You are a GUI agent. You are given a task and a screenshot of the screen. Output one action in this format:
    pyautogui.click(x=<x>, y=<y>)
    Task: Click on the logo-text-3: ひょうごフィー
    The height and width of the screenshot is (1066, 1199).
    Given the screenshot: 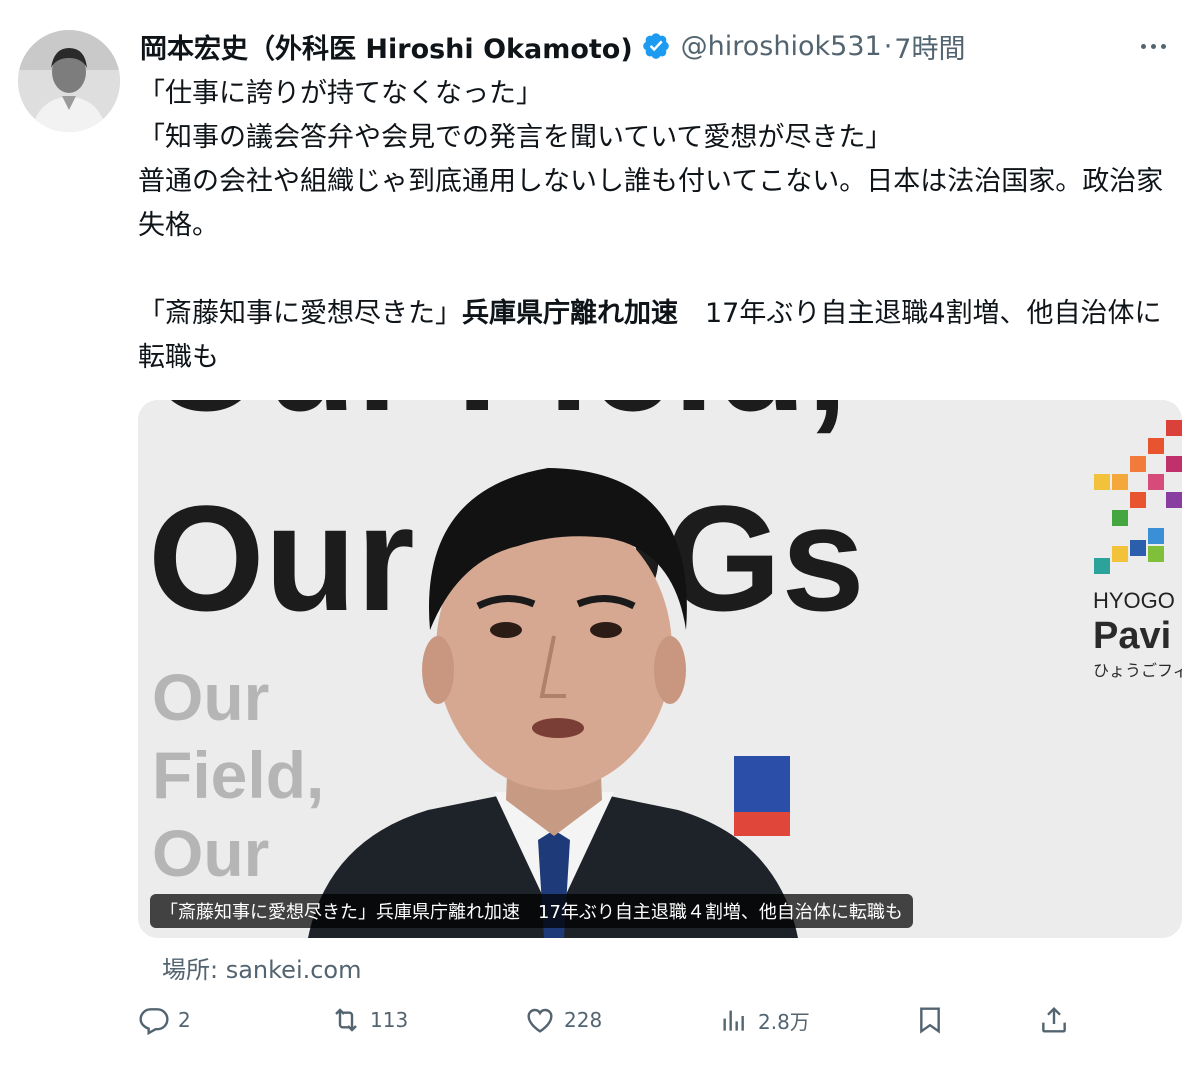 What is the action you would take?
    pyautogui.click(x=1137, y=670)
    